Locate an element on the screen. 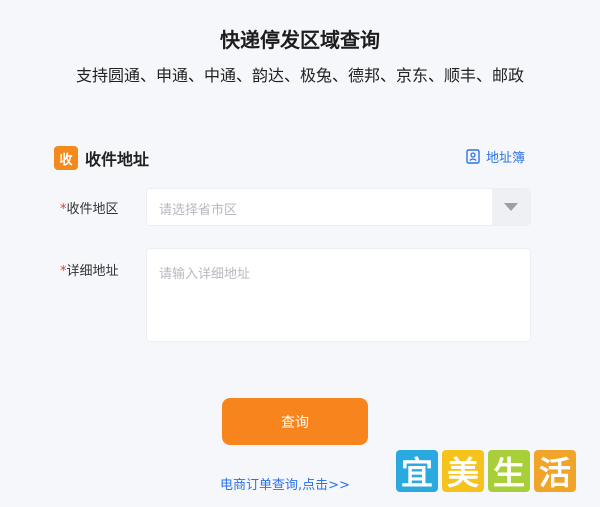 This screenshot has height=507, width=600. watermark-char: 美 is located at coordinates (463, 471).